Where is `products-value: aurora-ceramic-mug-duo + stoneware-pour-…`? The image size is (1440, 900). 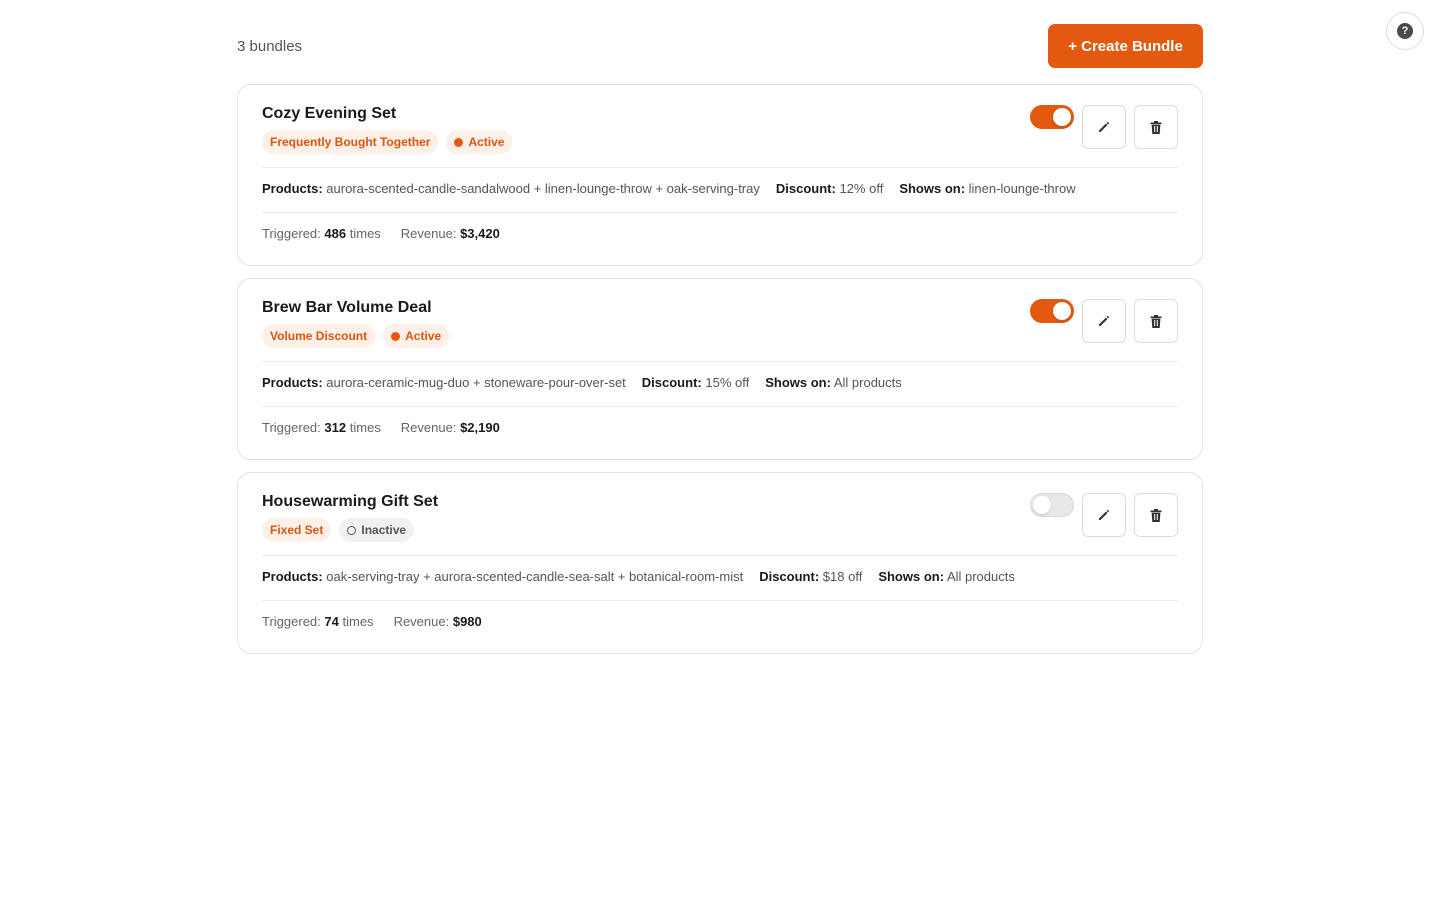 products-value: aurora-ceramic-mug-duo + stoneware-pour-… is located at coordinates (476, 382).